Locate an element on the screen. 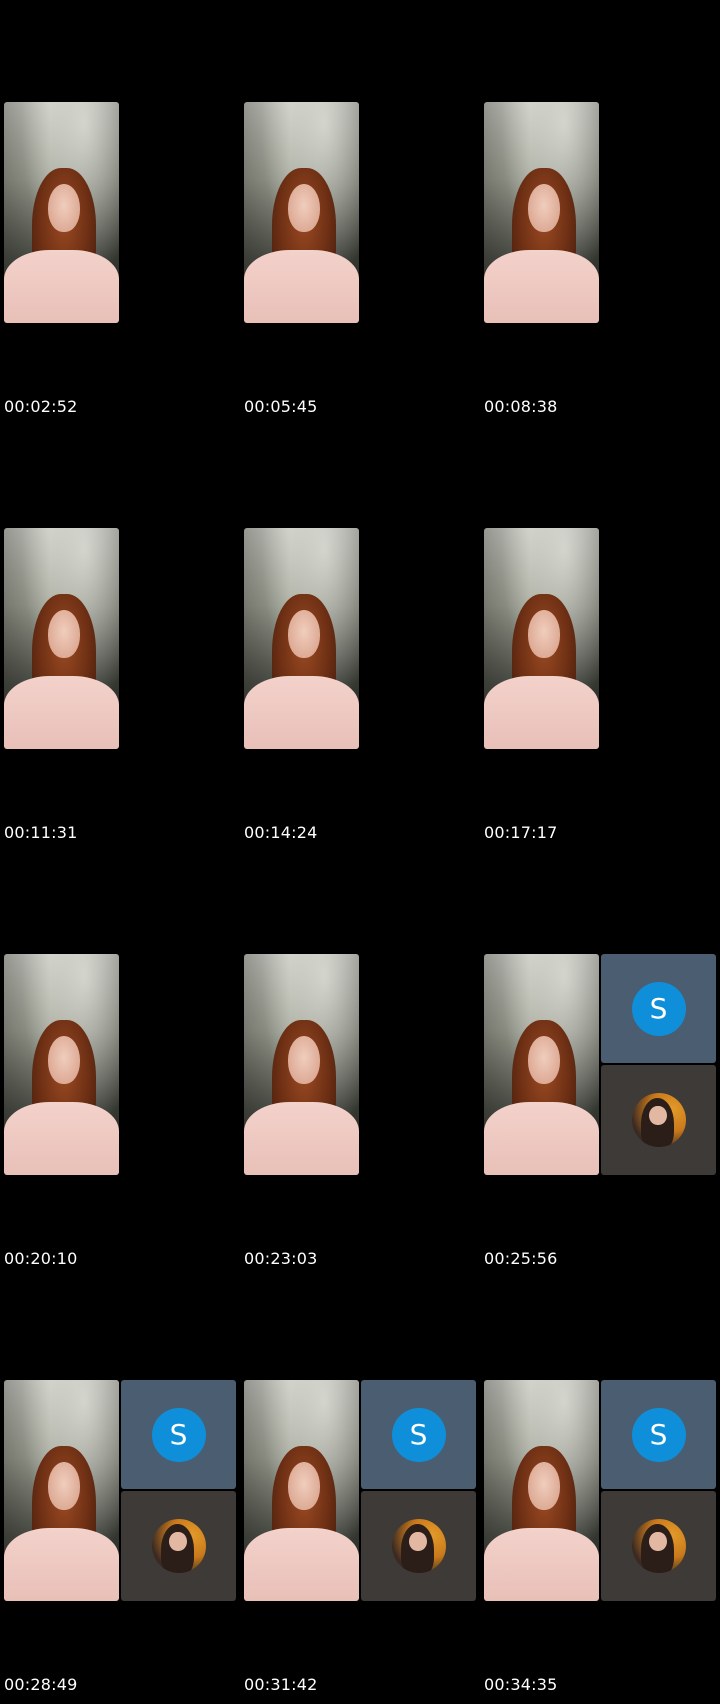 The image size is (720, 1704). thumbnail-cell: 00:05:45 is located at coordinates (360, 213).